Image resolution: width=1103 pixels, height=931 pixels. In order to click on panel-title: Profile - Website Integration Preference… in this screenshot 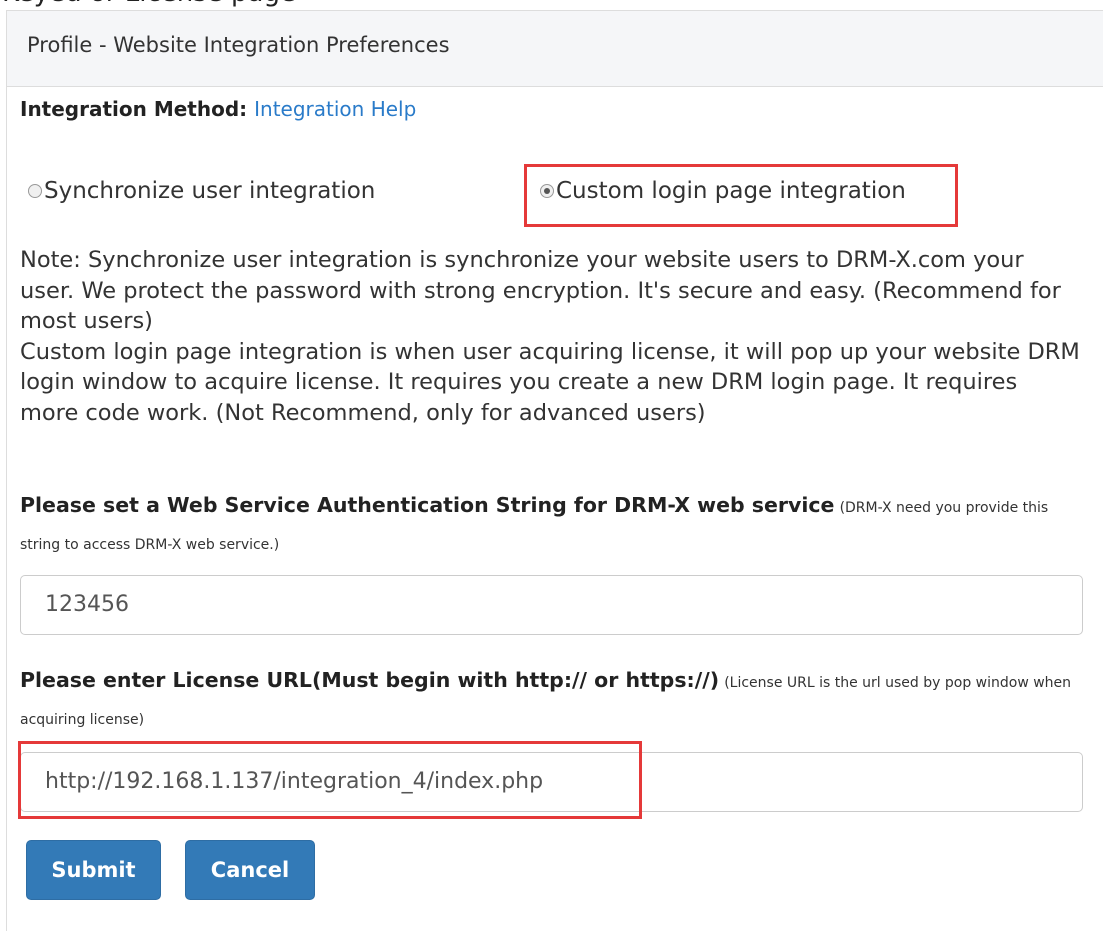, I will do `click(238, 45)`.